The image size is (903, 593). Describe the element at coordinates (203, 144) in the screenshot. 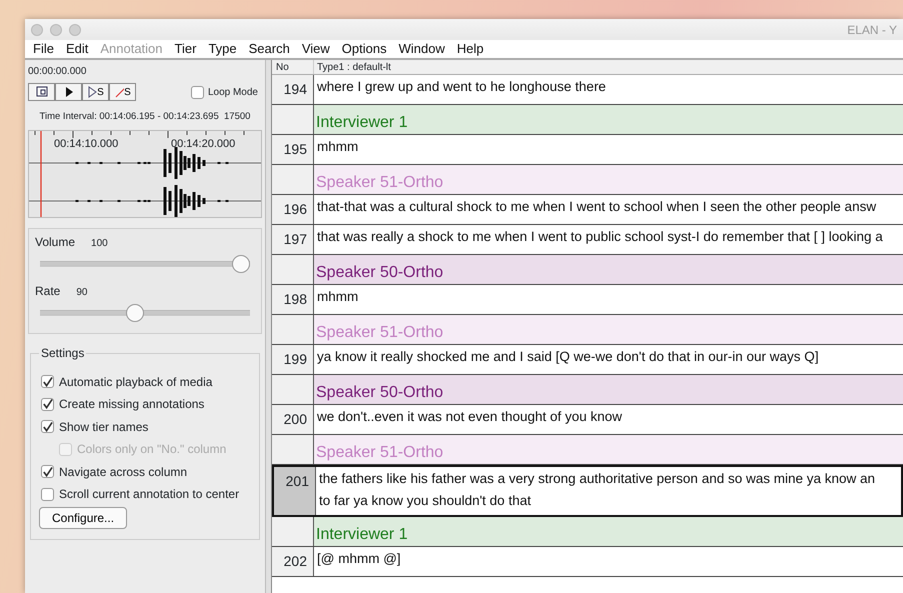

I see `ruler-label: 00:14:20.000` at that location.